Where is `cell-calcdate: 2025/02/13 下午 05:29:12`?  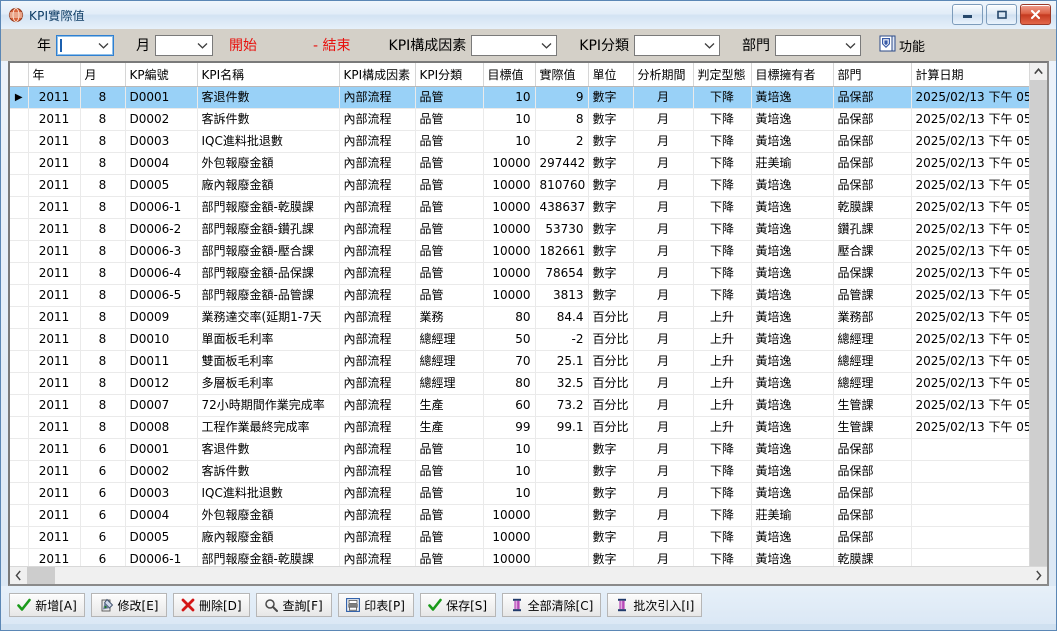 cell-calcdate: 2025/02/13 下午 05:29:12 is located at coordinates (970, 251).